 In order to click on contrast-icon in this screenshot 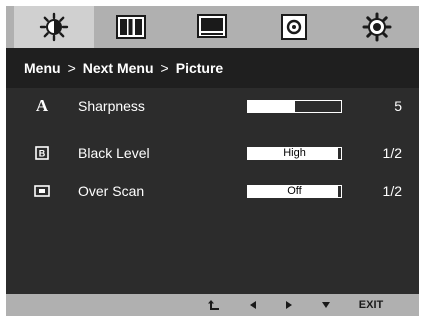, I will do `click(131, 27)`.